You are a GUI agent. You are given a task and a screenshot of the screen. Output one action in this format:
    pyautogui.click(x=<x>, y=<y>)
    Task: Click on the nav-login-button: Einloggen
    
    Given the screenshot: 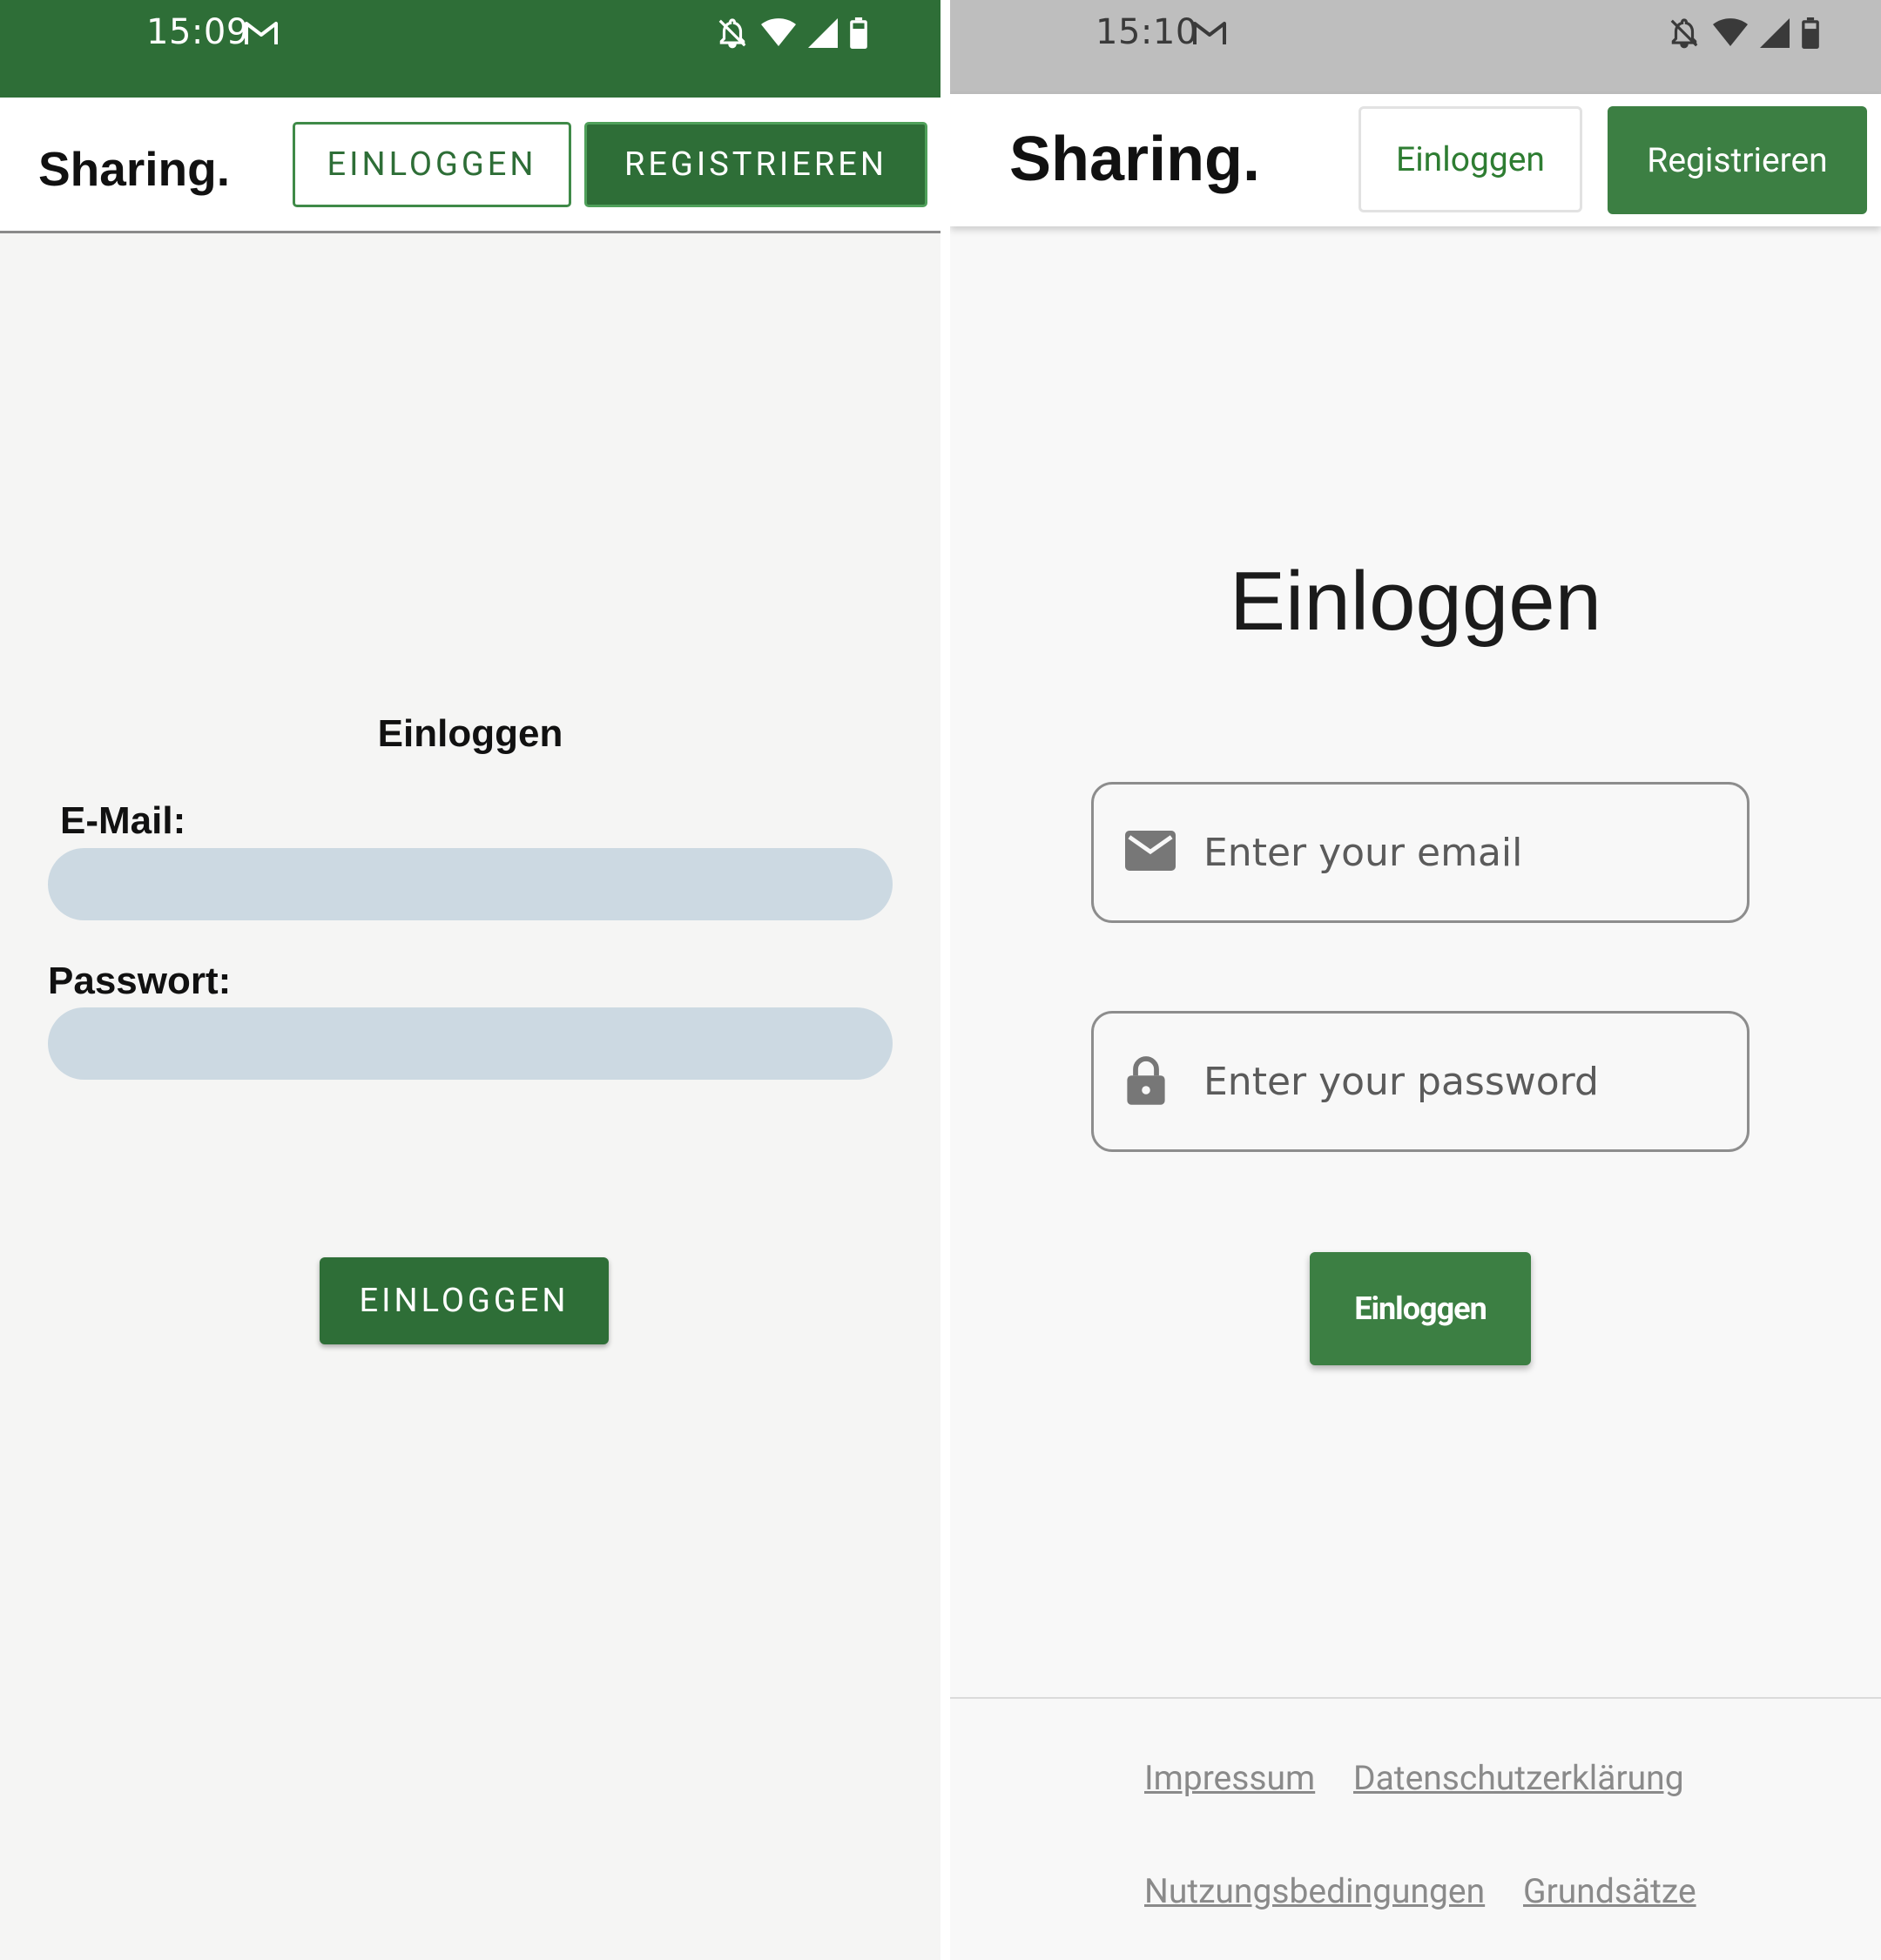 What is the action you would take?
    pyautogui.click(x=1470, y=159)
    